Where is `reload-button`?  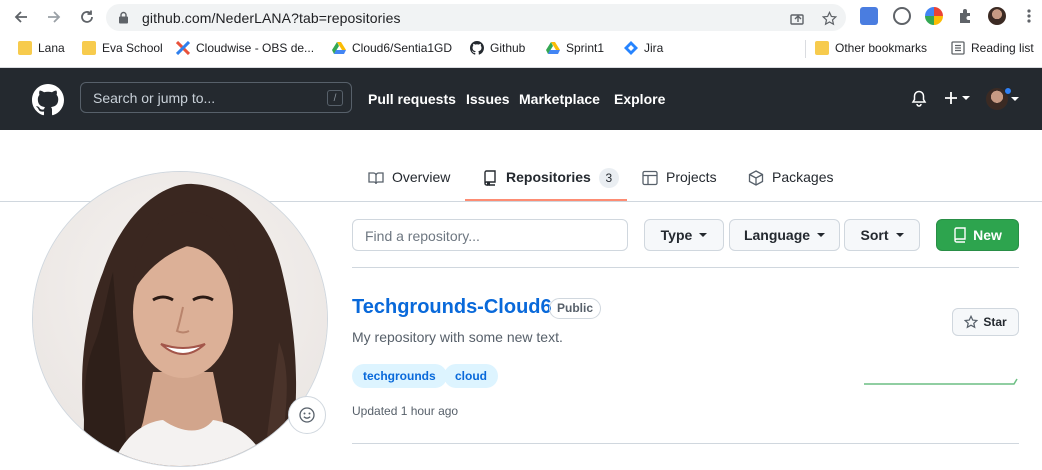
reload-button is located at coordinates (87, 17).